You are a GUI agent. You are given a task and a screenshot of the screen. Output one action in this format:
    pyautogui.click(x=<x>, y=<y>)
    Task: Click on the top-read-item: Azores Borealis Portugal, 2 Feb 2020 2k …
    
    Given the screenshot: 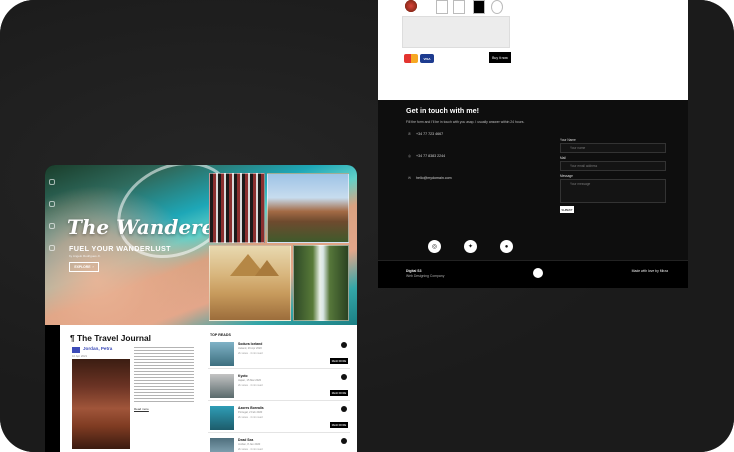 What is the action you would take?
    pyautogui.click(x=279, y=418)
    